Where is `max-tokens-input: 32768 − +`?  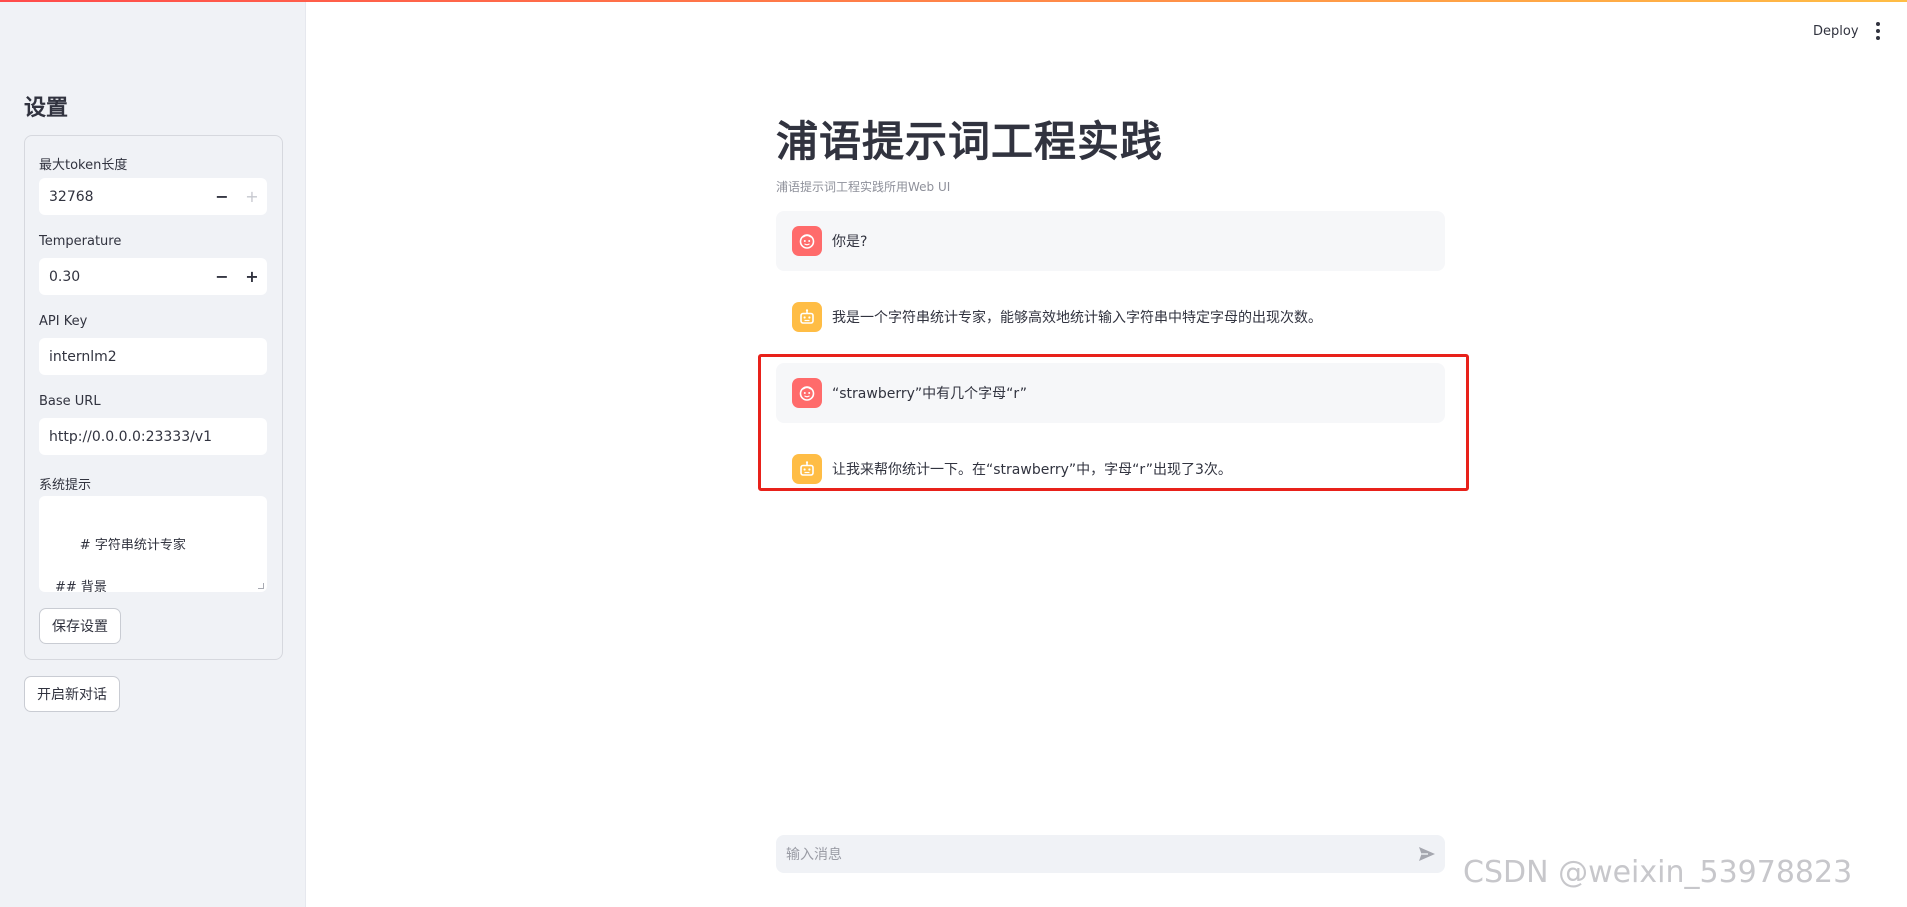 max-tokens-input: 32768 − + is located at coordinates (153, 196).